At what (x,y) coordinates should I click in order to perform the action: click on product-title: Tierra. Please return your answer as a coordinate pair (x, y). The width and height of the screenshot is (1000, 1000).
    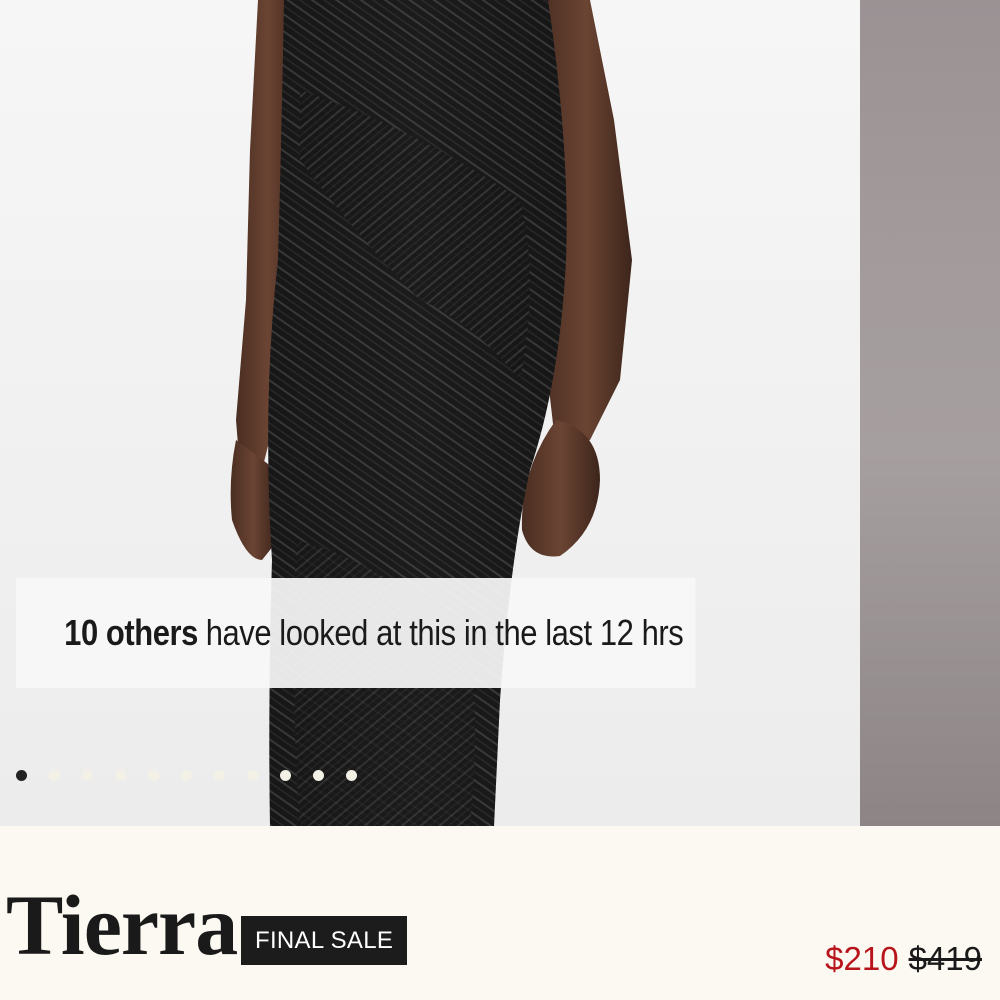
    Looking at the image, I should click on (122, 925).